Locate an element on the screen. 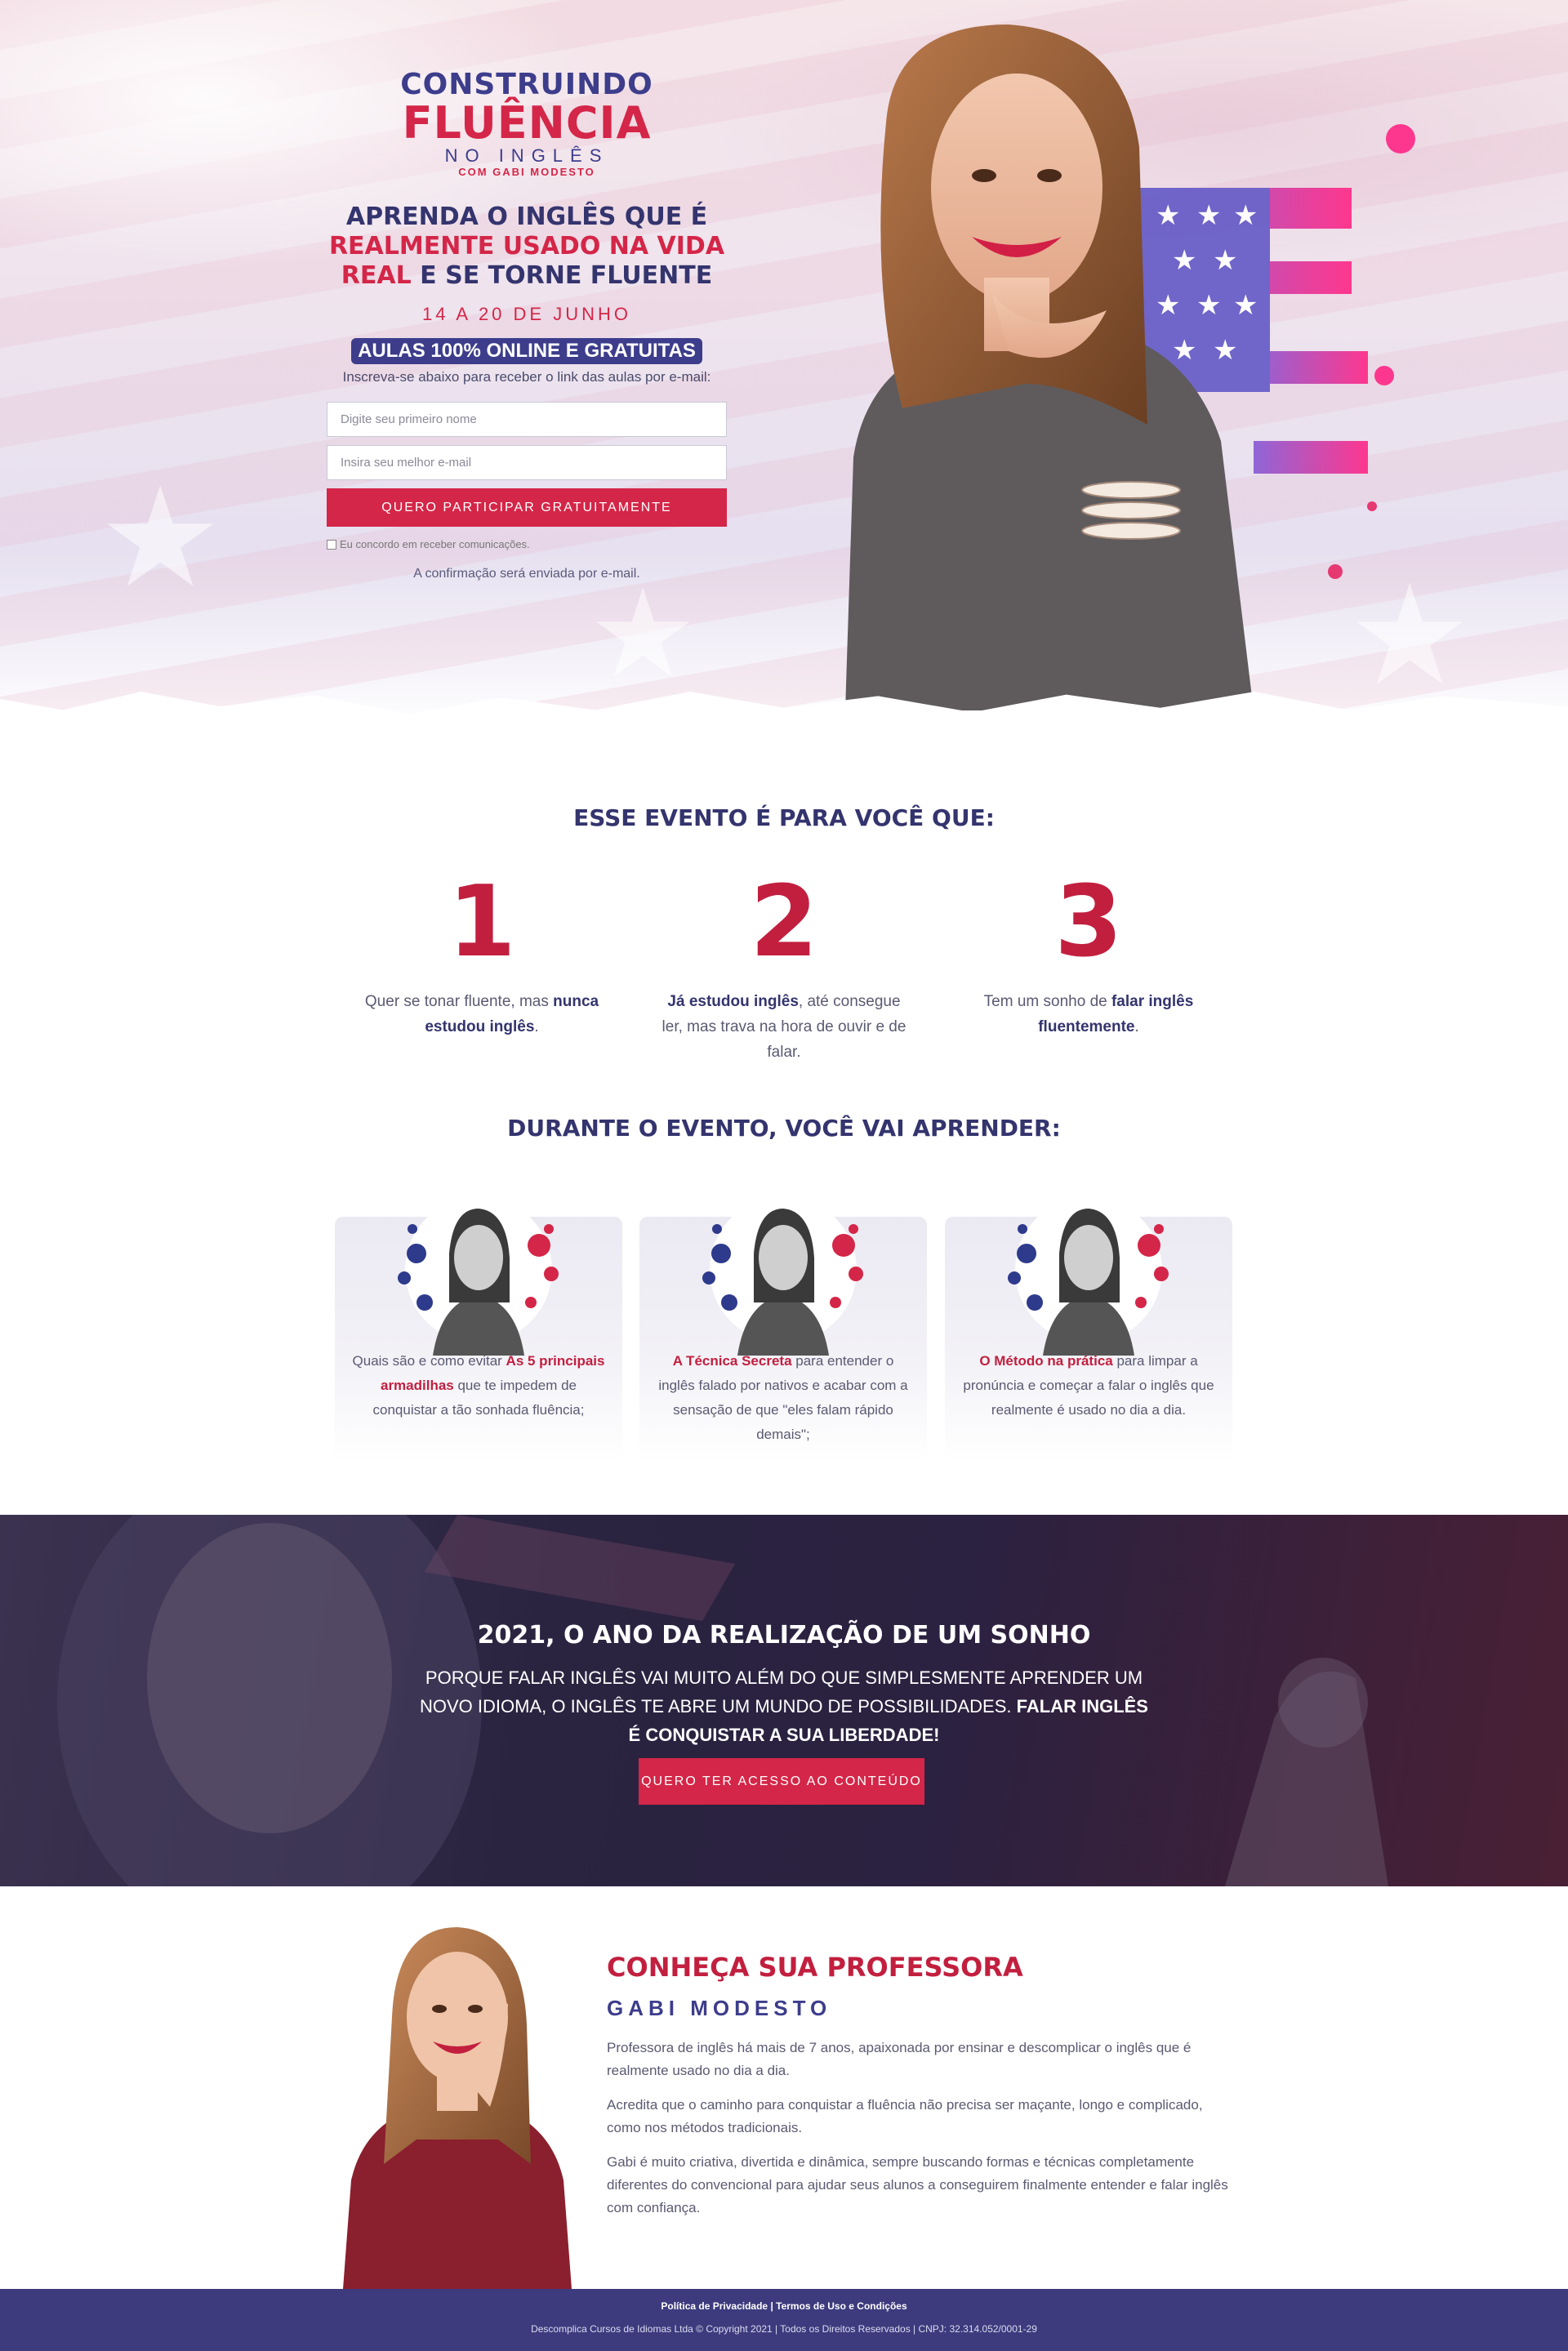  consent-row: Eu concordo em receber comunicações. is located at coordinates (527, 544).